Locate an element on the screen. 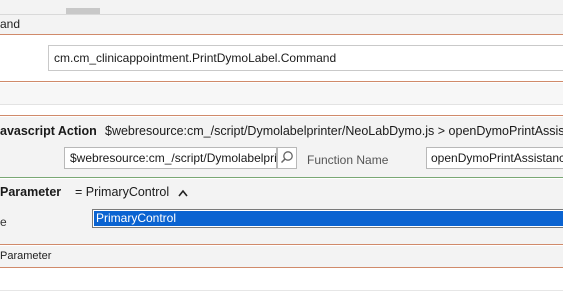  bottom-divider is located at coordinates (281, 290).